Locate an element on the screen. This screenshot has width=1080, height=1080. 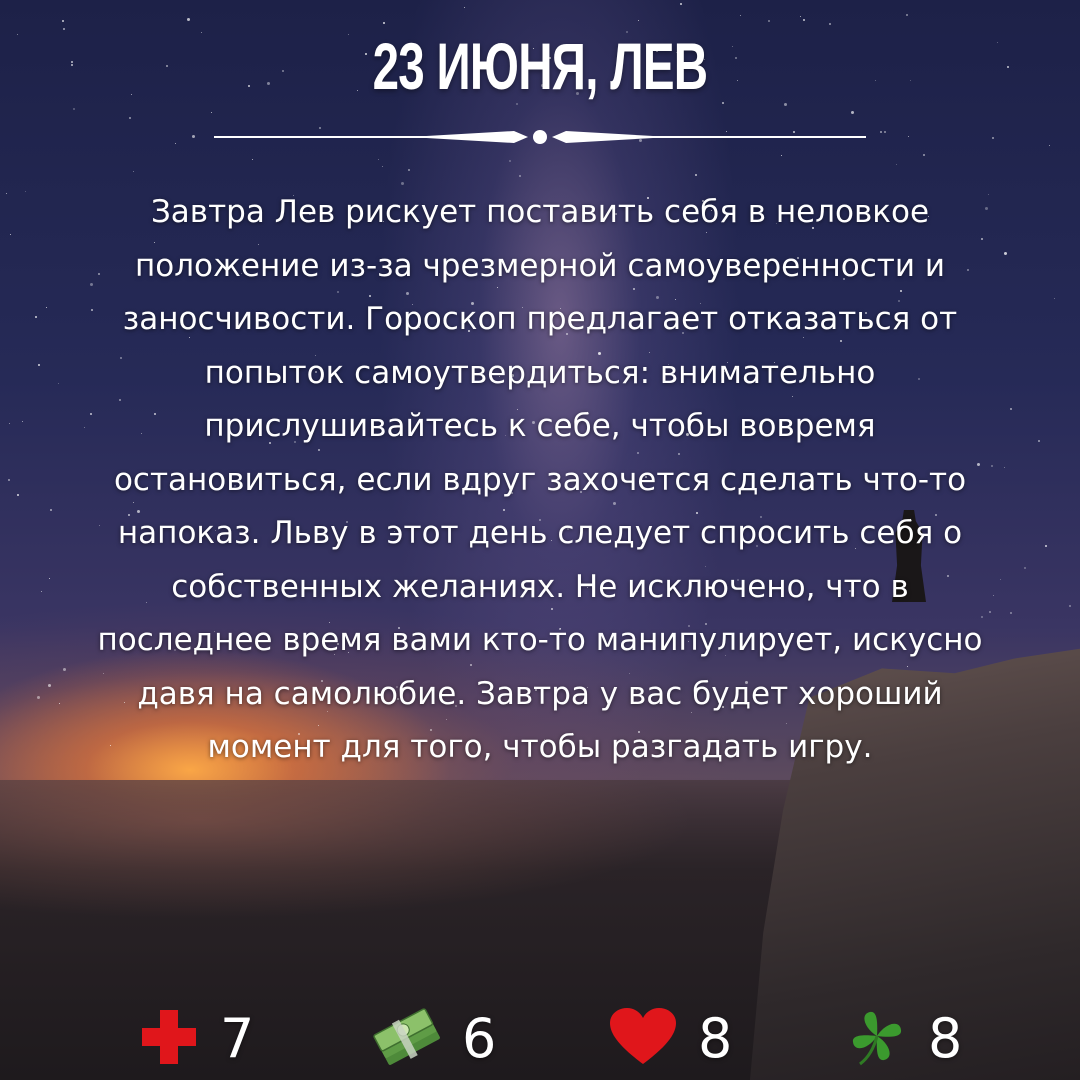
rating-luck-value: 8 is located at coordinates (945, 1038).